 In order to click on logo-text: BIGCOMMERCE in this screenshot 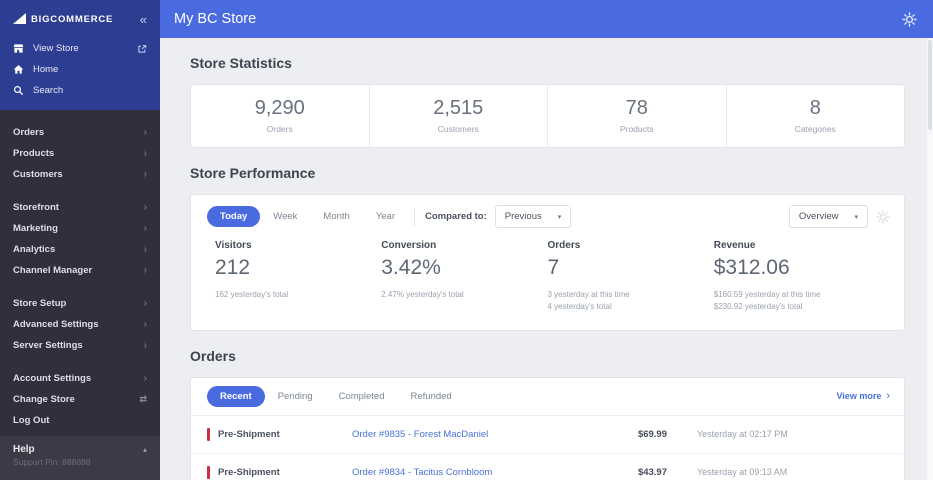, I will do `click(72, 19)`.